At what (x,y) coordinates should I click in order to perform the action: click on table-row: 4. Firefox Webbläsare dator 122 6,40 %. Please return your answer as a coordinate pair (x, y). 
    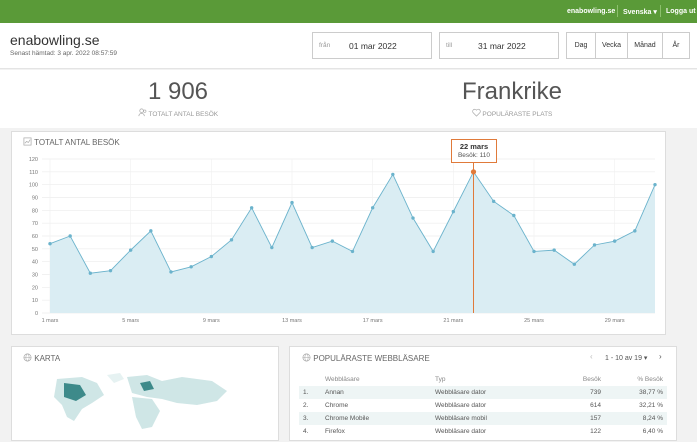
    Looking at the image, I should click on (483, 431).